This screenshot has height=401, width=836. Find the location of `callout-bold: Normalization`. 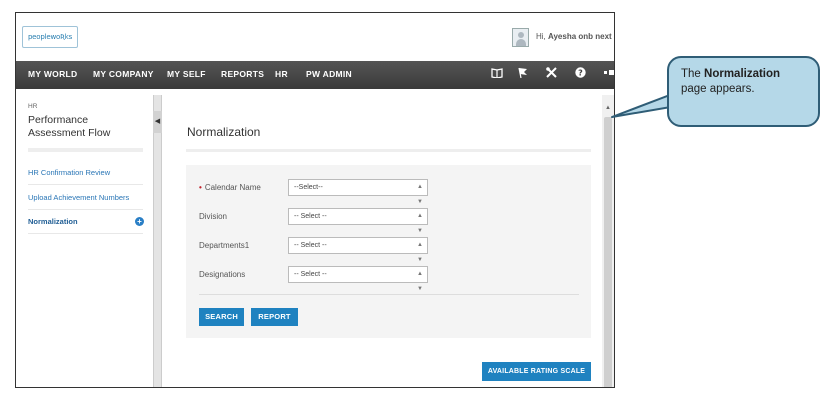

callout-bold: Normalization is located at coordinates (742, 74).